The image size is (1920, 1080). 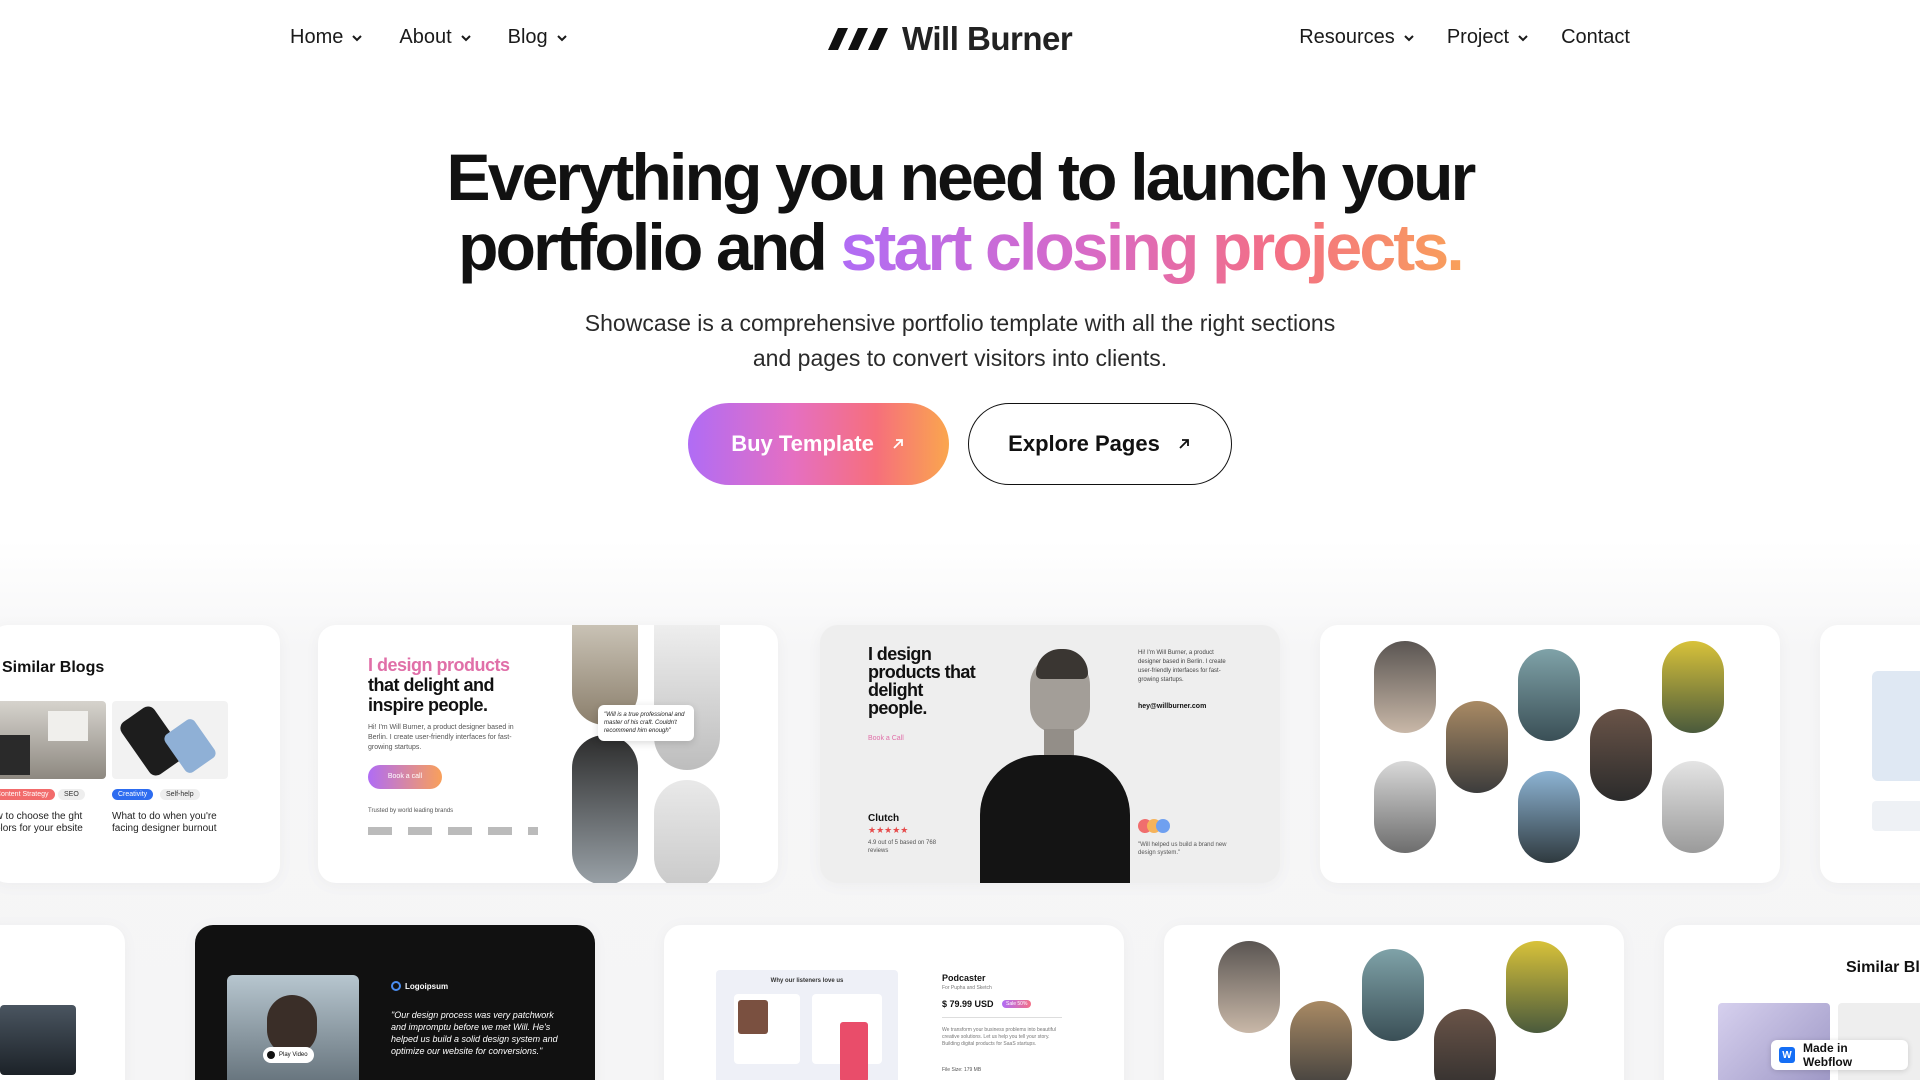 What do you see at coordinates (411, 811) in the screenshot?
I see `card-trusted: Trusted by world leading brands` at bounding box center [411, 811].